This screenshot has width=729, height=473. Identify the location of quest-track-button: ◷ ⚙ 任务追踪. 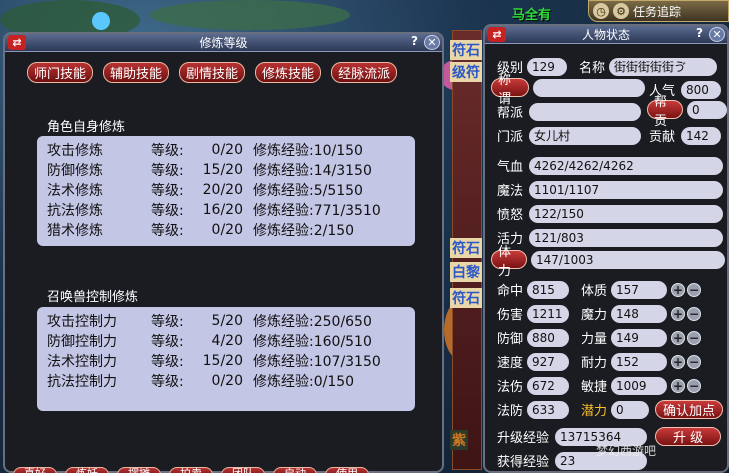
(658, 11).